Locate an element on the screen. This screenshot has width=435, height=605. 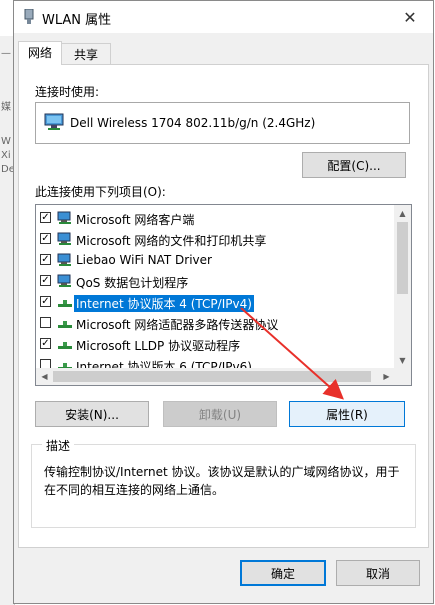
item-label: QoS 数据包计划程序 is located at coordinates (132, 283).